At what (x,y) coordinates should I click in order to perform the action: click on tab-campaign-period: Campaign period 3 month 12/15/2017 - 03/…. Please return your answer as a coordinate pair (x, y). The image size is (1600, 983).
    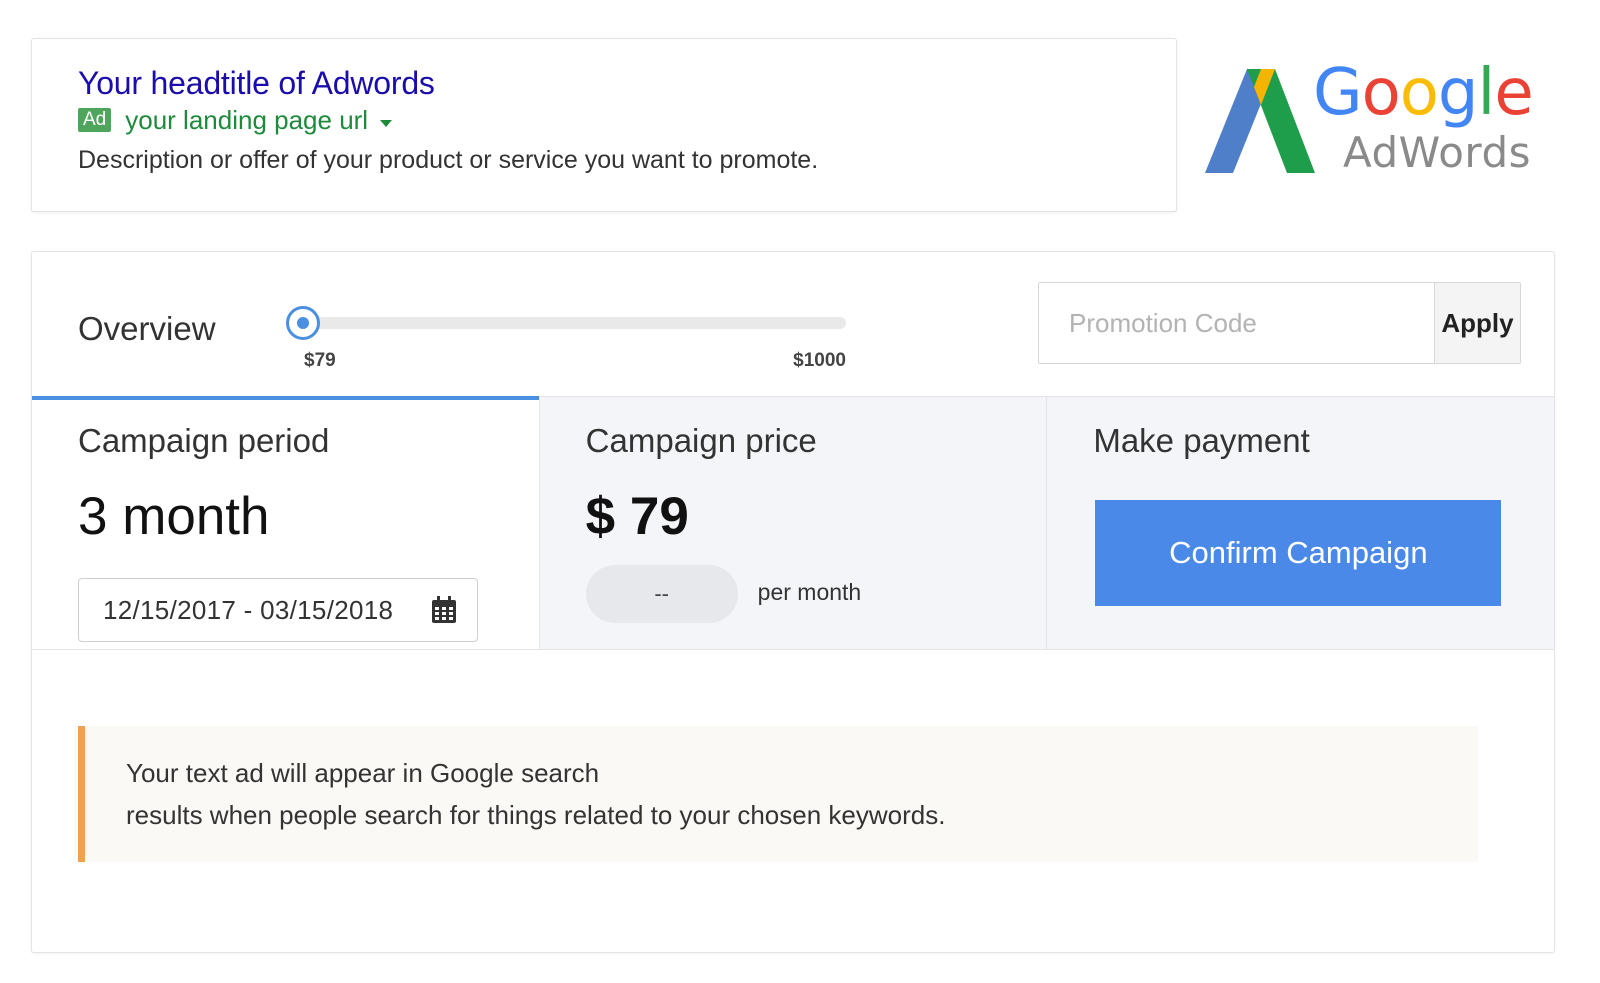
    Looking at the image, I should click on (285, 522).